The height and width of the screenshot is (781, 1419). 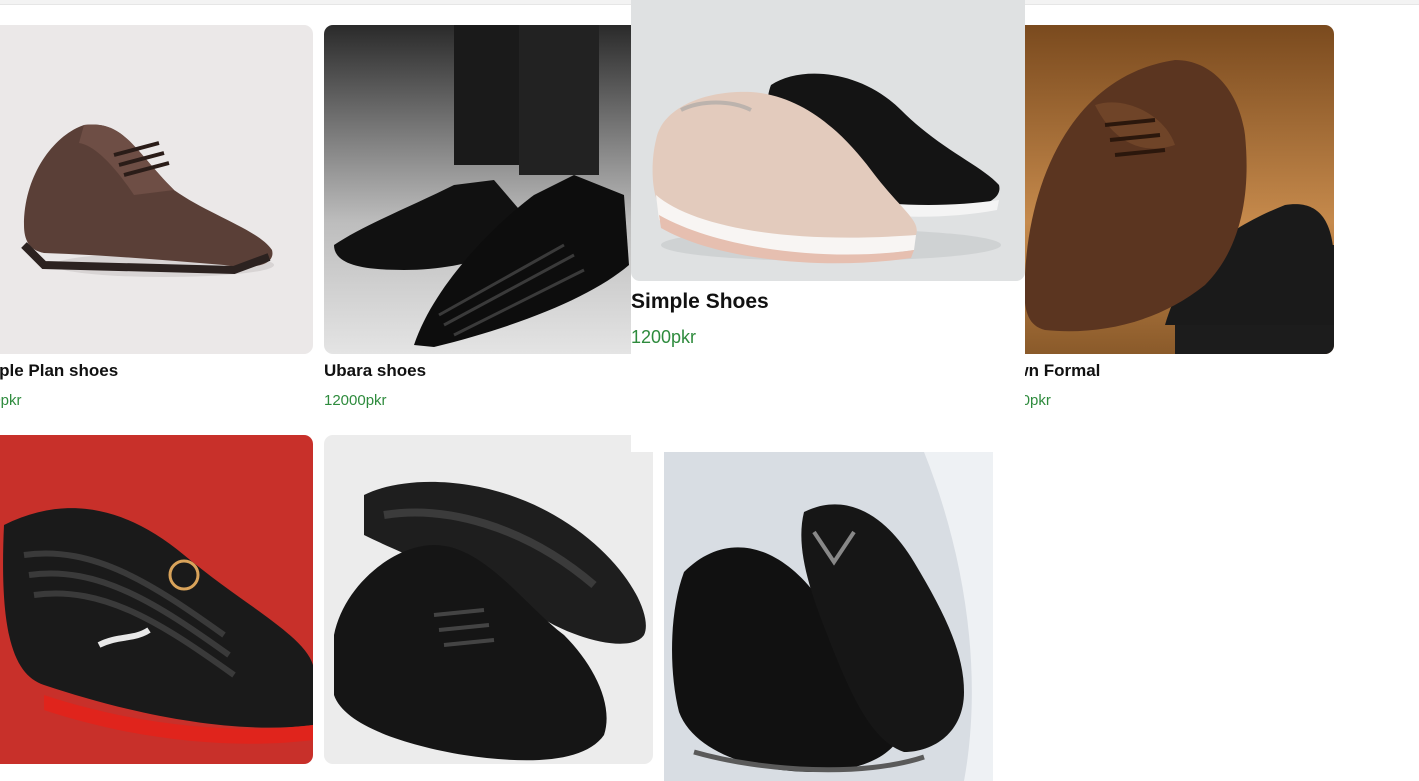 I want to click on product-price: 00pkr, so click(x=11, y=400).